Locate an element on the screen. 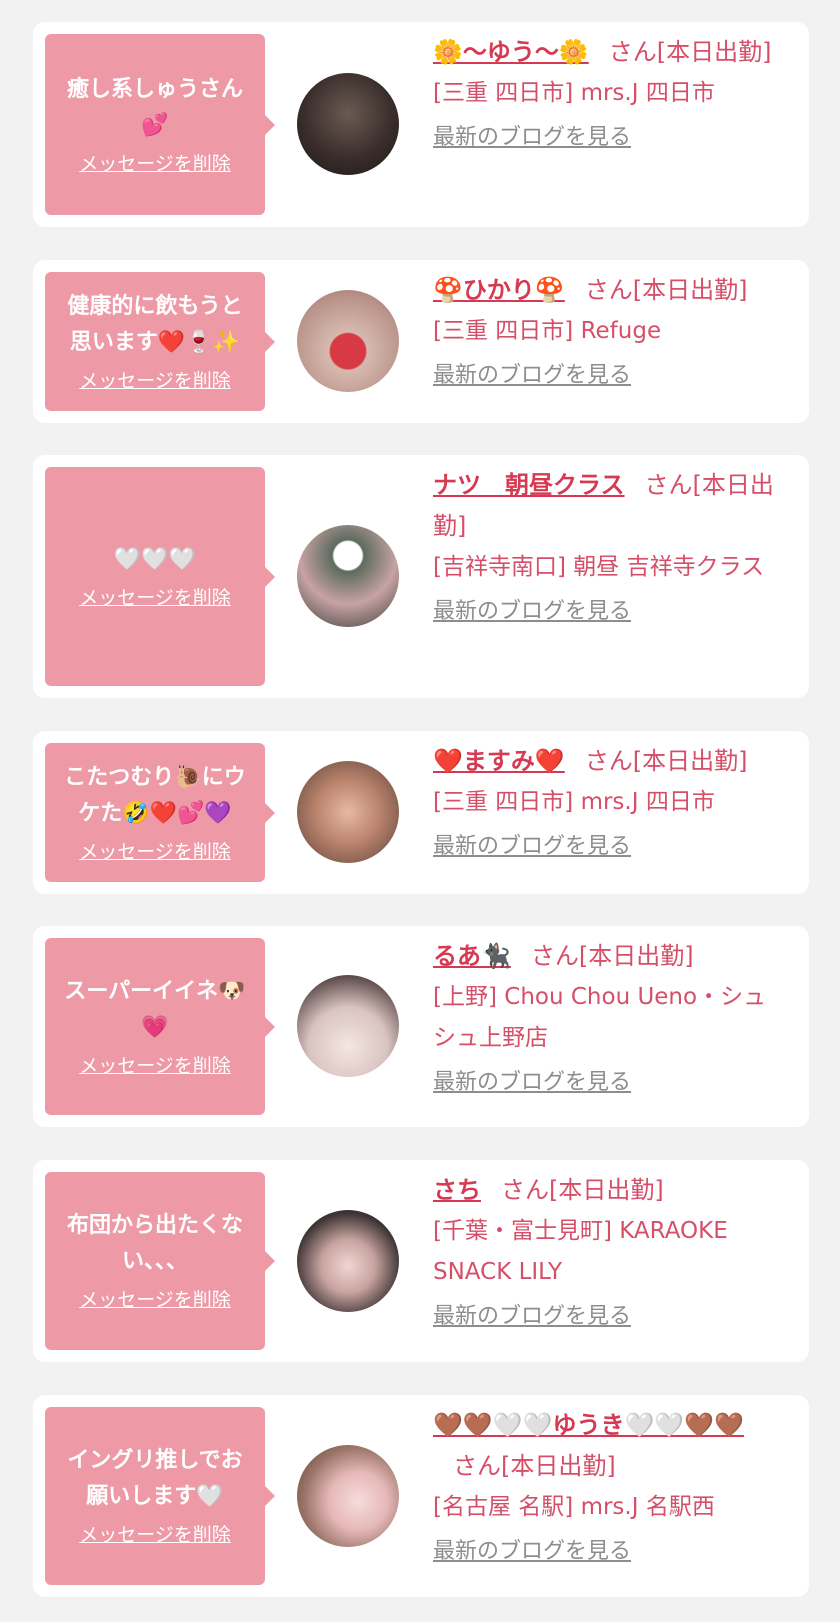 This screenshot has width=840, height=1622. cast-name-link: 🤎🤎🤍🤍ゆうき🤍🤍🤎🤎 is located at coordinates (588, 1425).